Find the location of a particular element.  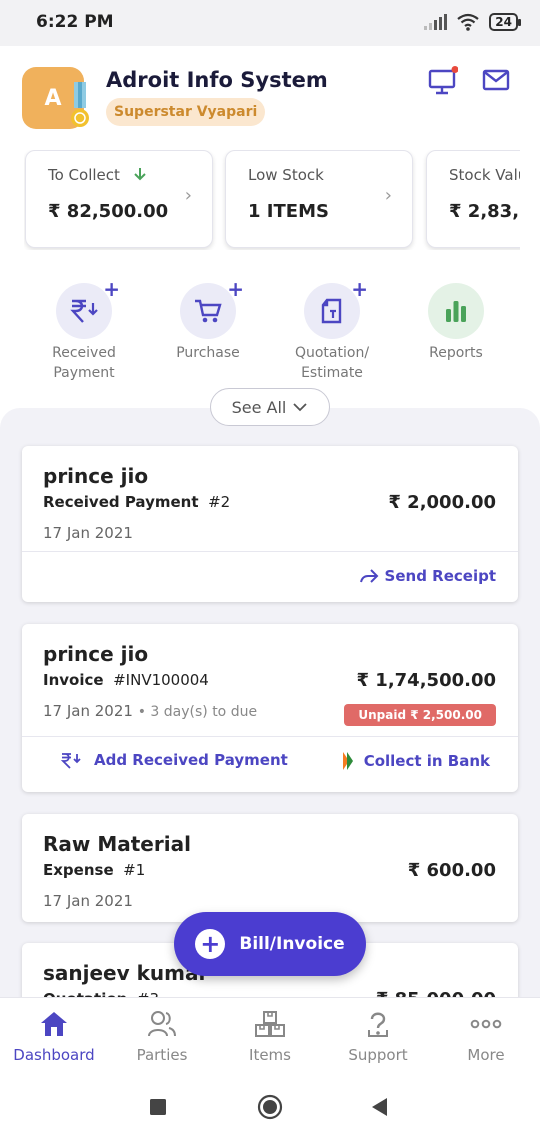

card-to-collect: To Collect ₹ 82,500.00 › is located at coordinates (119, 199).